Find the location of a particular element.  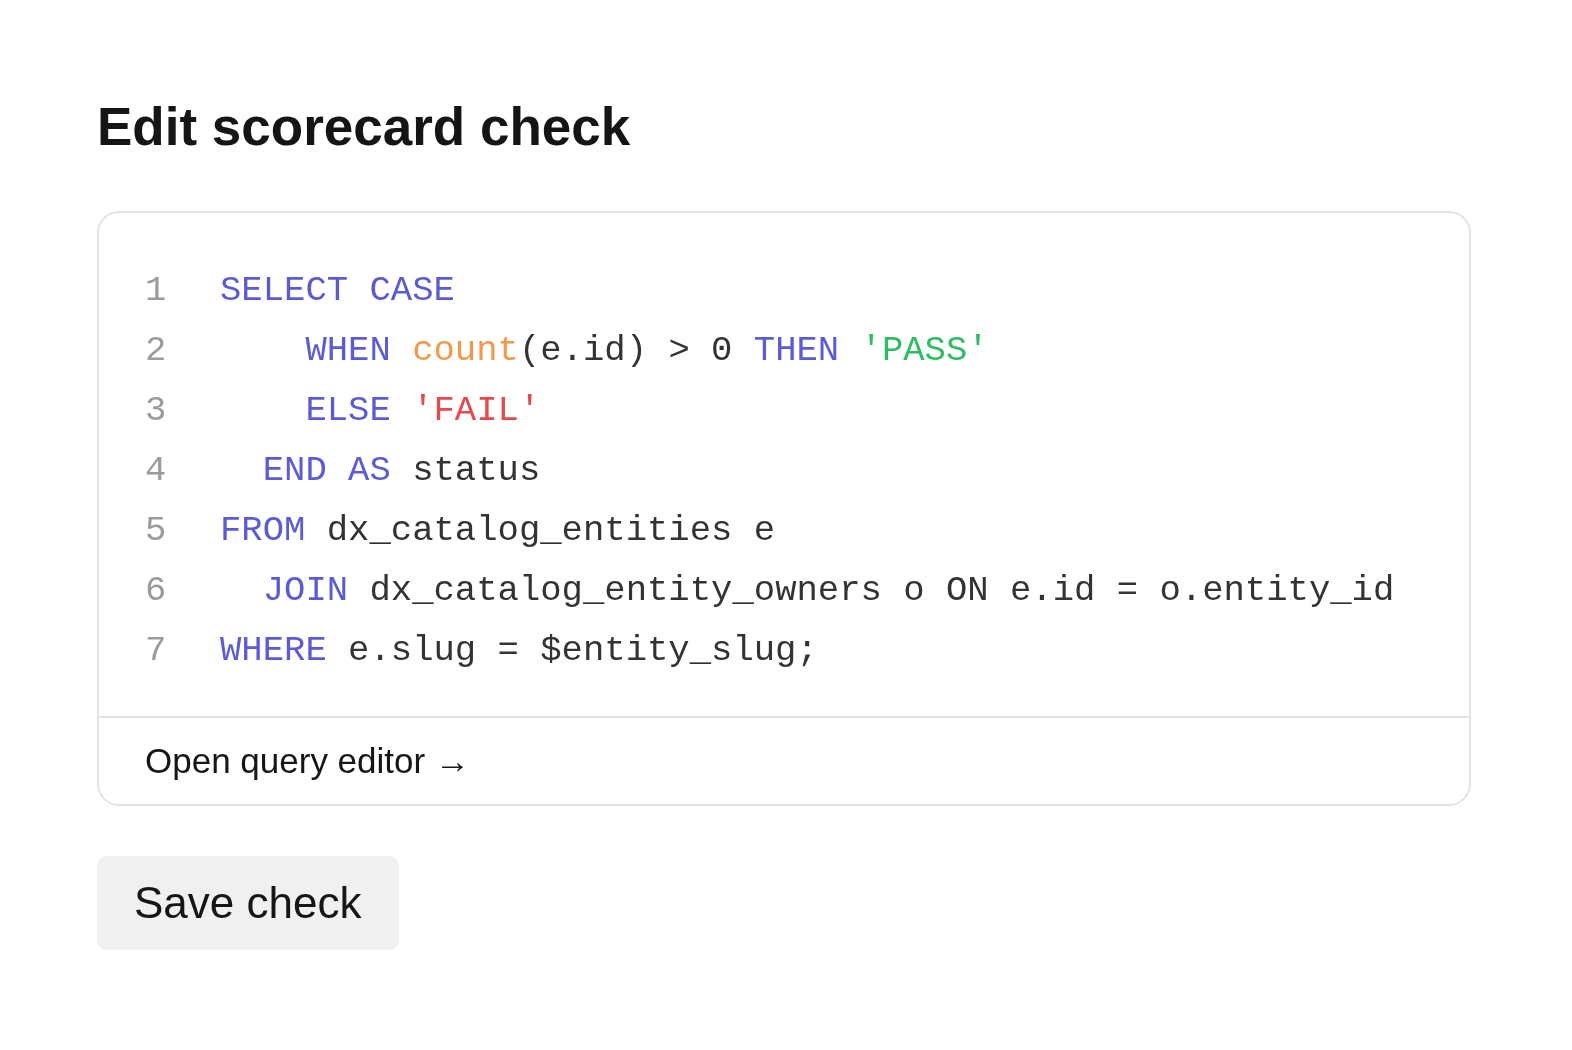

code-line: FROM dx_catalog_entities e is located at coordinates (498, 530).